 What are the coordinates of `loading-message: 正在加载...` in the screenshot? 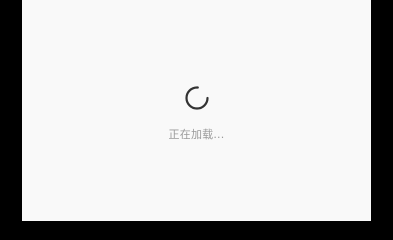 It's located at (196, 134).